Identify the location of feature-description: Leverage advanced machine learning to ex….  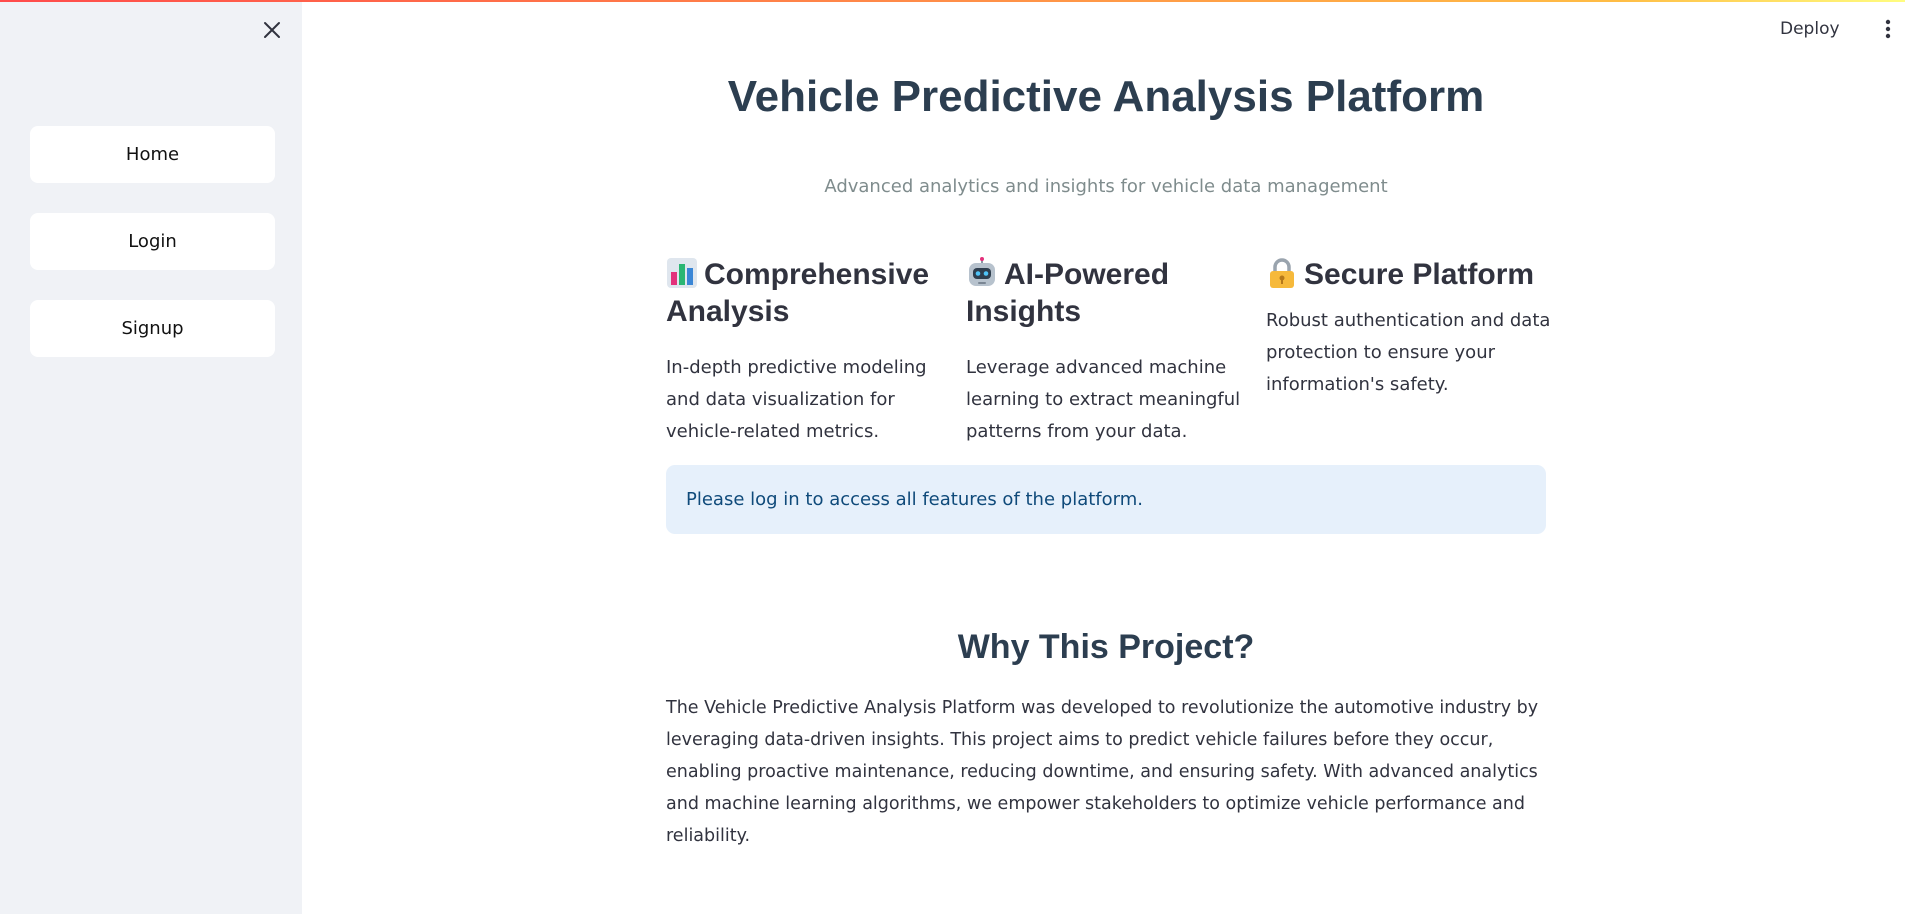
(1103, 399).